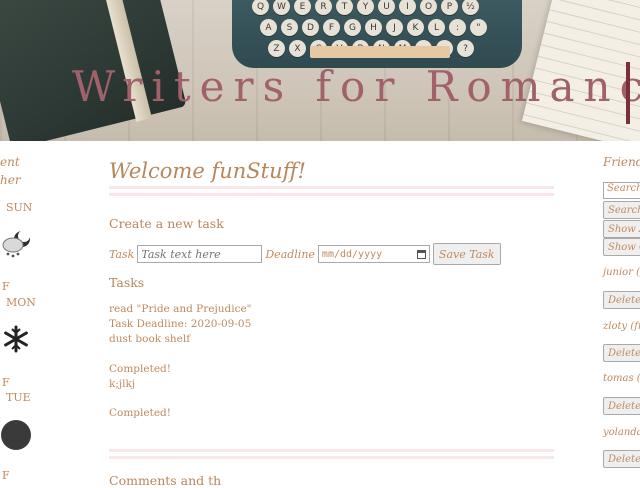  What do you see at coordinates (380, 52) in the screenshot?
I see `typewriter-spacebar` at bounding box center [380, 52].